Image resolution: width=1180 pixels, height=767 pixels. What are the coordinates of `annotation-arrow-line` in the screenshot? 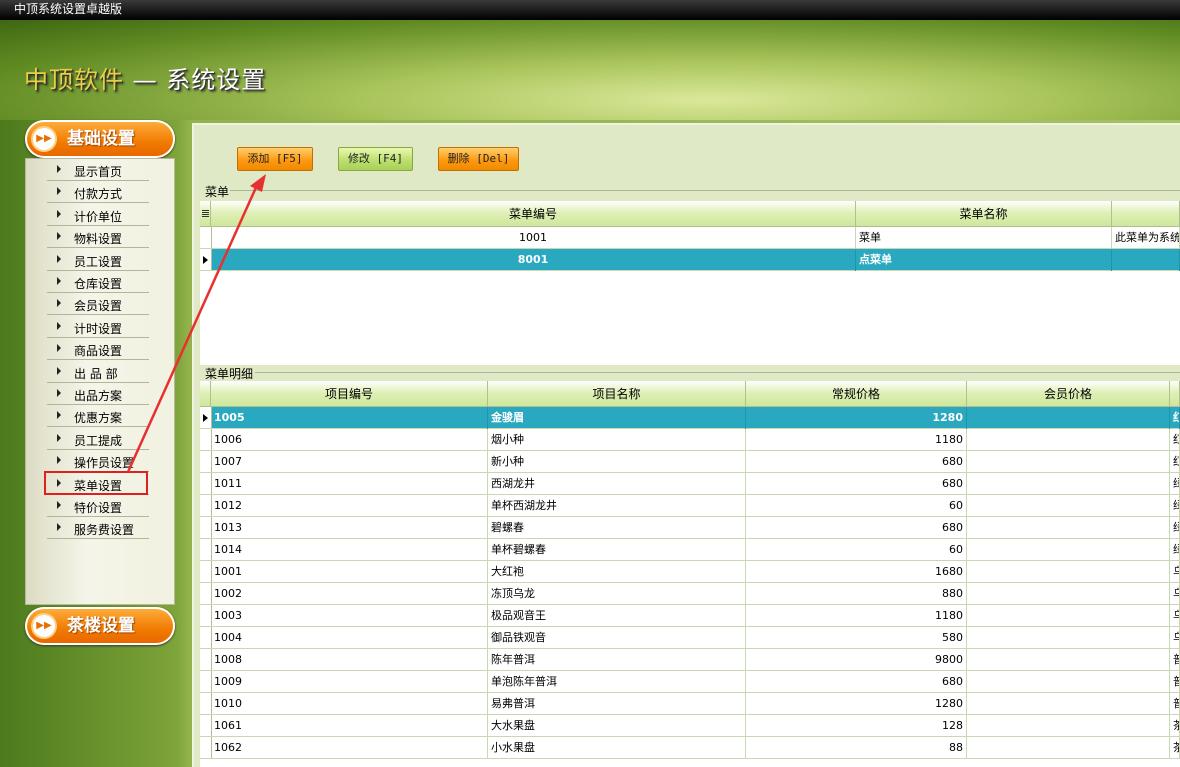 It's located at (193, 327).